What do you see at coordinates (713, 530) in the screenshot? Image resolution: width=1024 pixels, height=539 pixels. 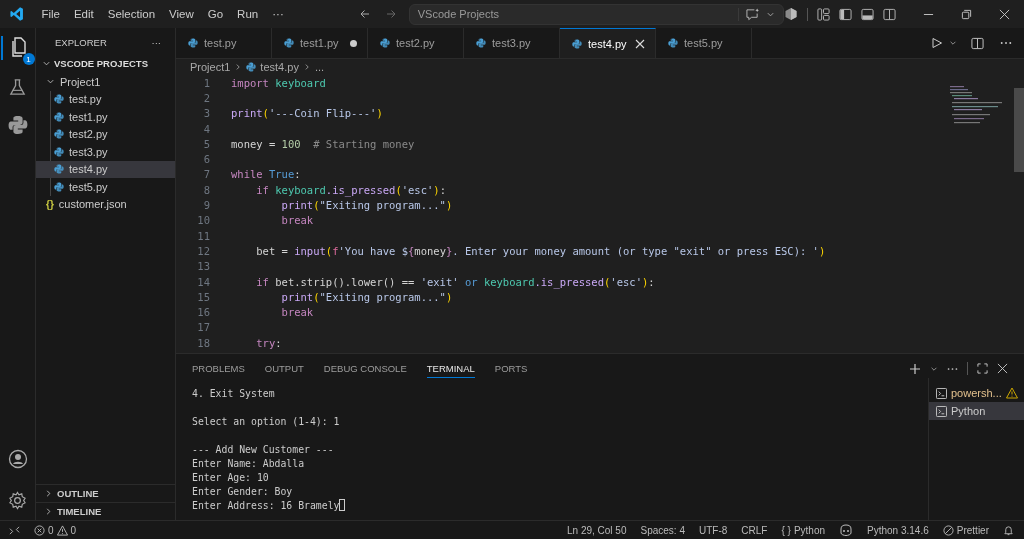 I see `status-item: UTF-8` at bounding box center [713, 530].